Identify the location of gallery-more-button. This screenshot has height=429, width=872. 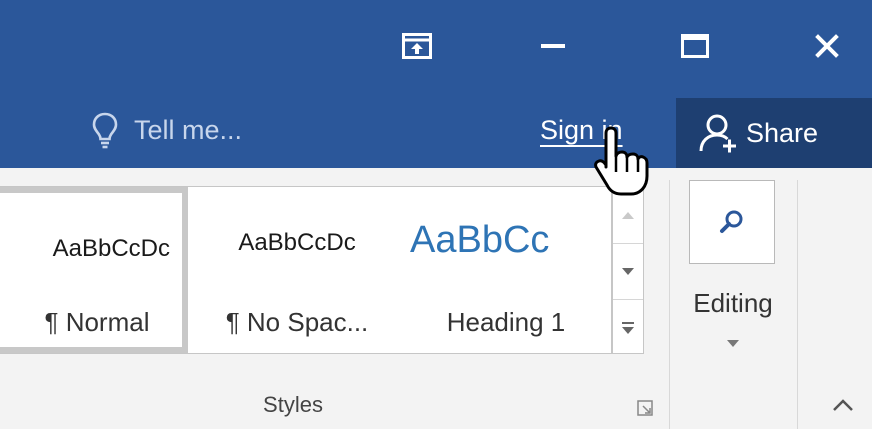
(628, 327).